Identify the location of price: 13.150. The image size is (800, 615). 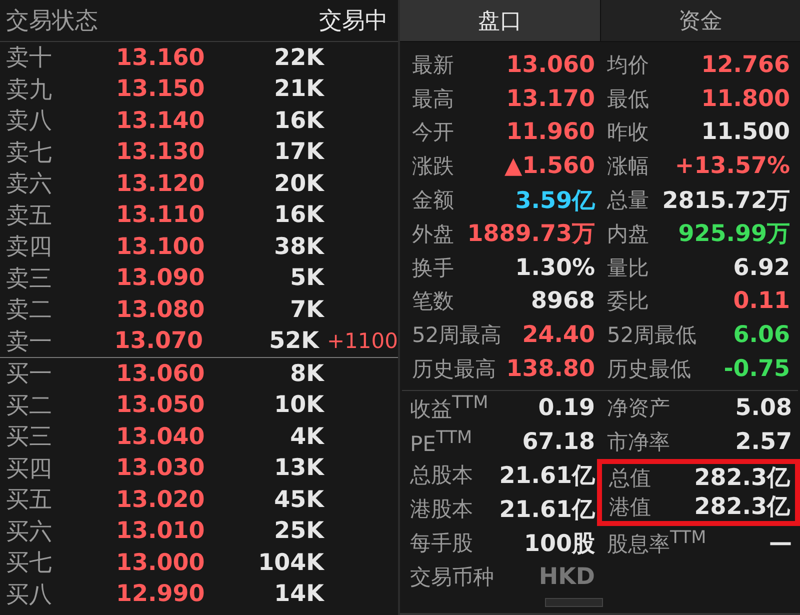
(161, 89).